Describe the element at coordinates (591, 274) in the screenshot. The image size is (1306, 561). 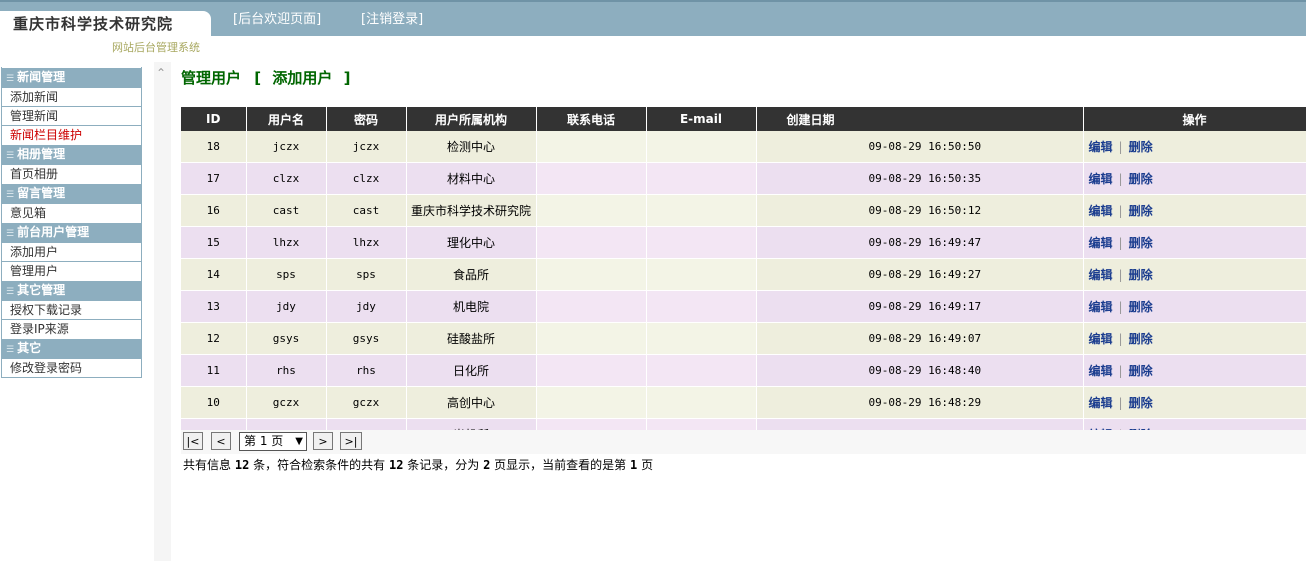
I see `cell-phone` at that location.